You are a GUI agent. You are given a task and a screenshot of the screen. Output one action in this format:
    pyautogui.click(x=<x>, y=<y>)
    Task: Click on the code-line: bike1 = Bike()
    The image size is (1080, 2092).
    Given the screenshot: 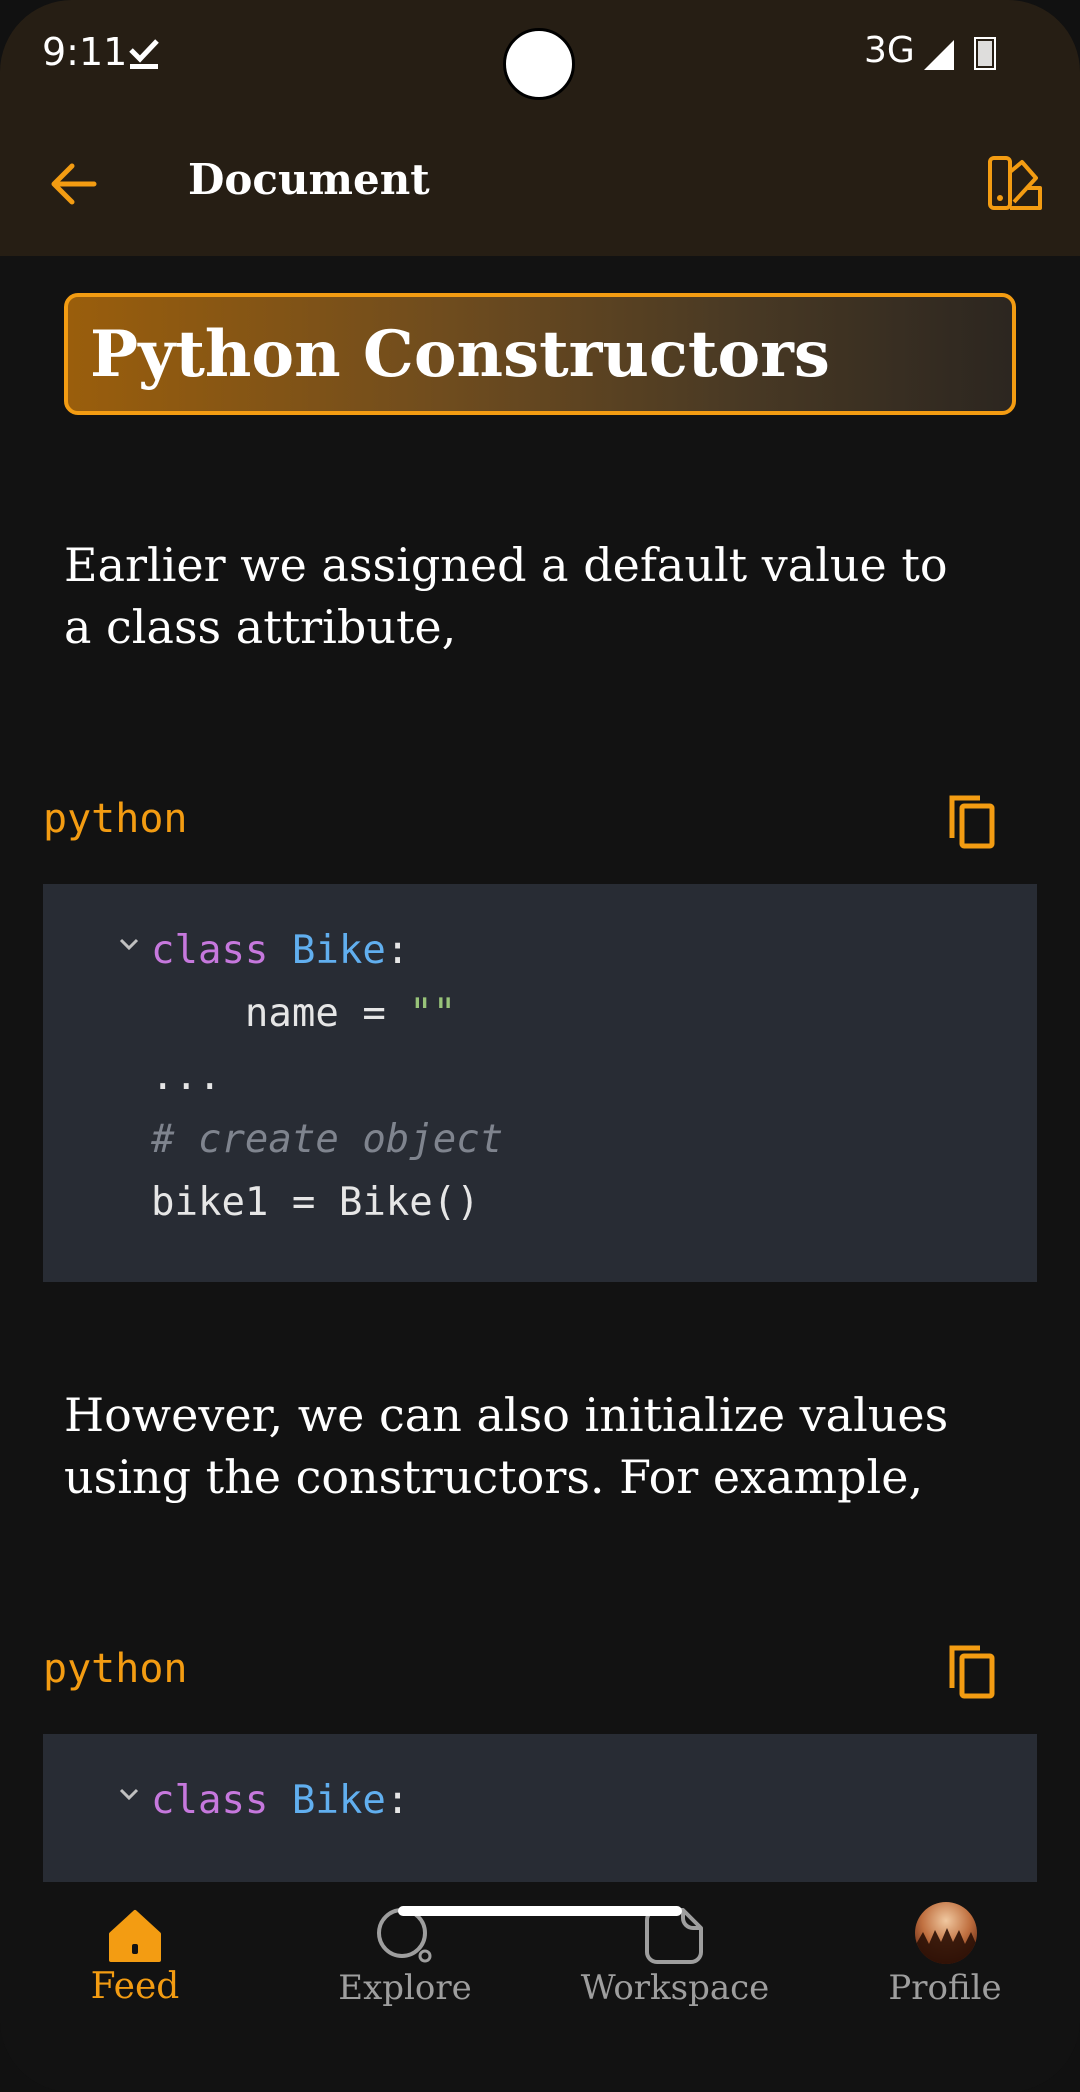 What is the action you would take?
    pyautogui.click(x=315, y=1202)
    